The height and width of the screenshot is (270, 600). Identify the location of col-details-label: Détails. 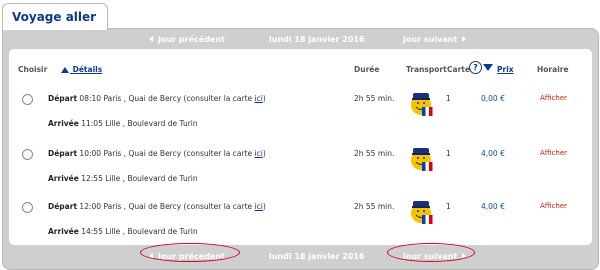
(87, 69).